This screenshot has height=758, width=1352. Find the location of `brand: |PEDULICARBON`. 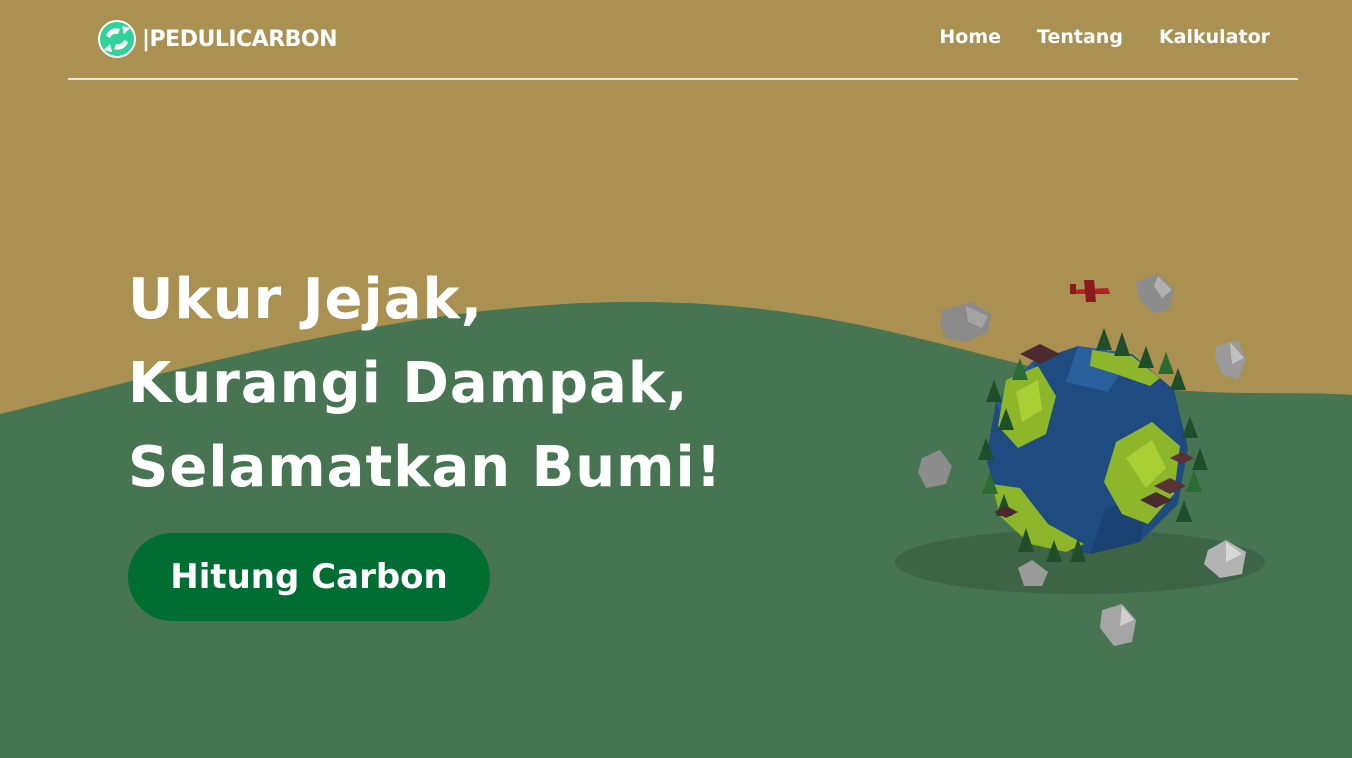

brand: |PEDULICARBON is located at coordinates (217, 39).